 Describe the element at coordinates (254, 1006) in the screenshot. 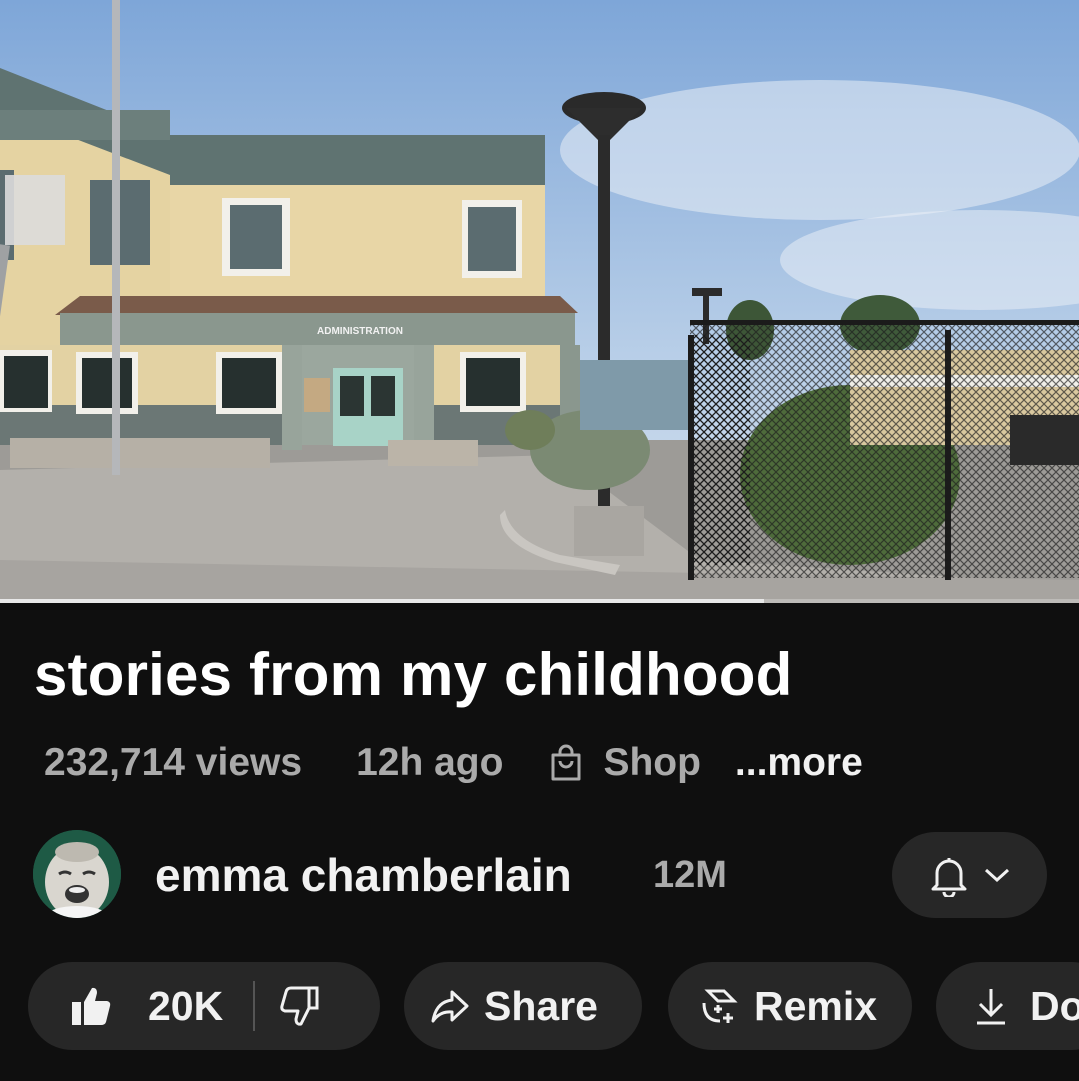

I see `like-divider` at that location.